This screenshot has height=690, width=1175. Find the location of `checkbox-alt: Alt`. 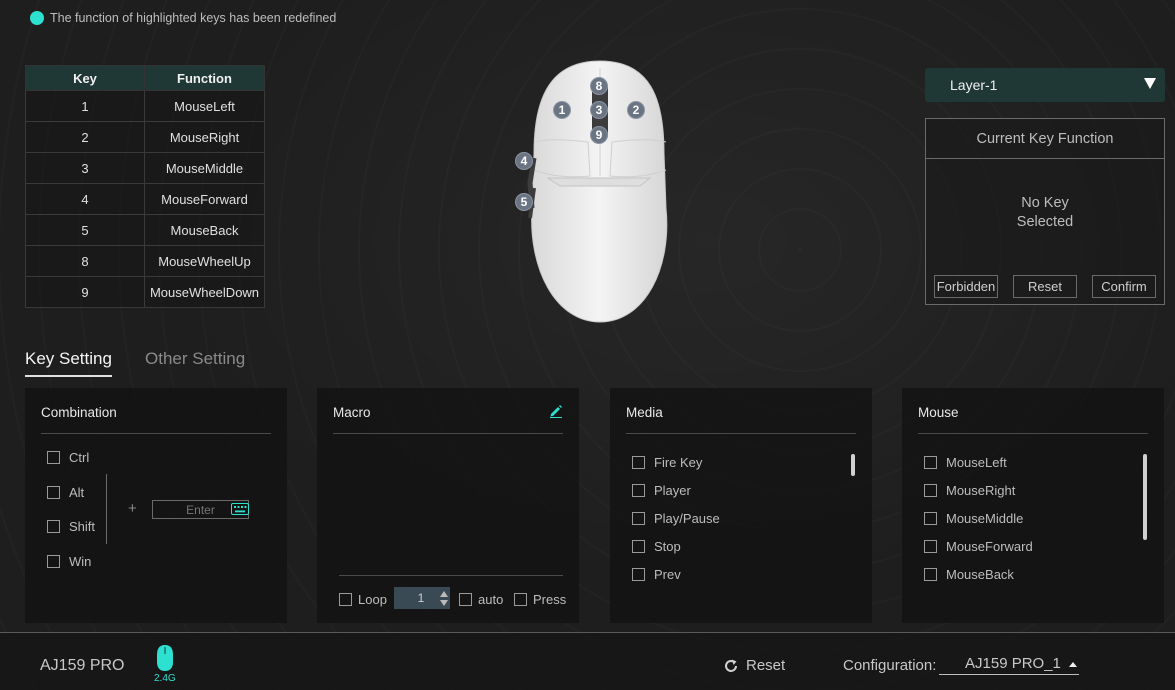

checkbox-alt: Alt is located at coordinates (65, 492).